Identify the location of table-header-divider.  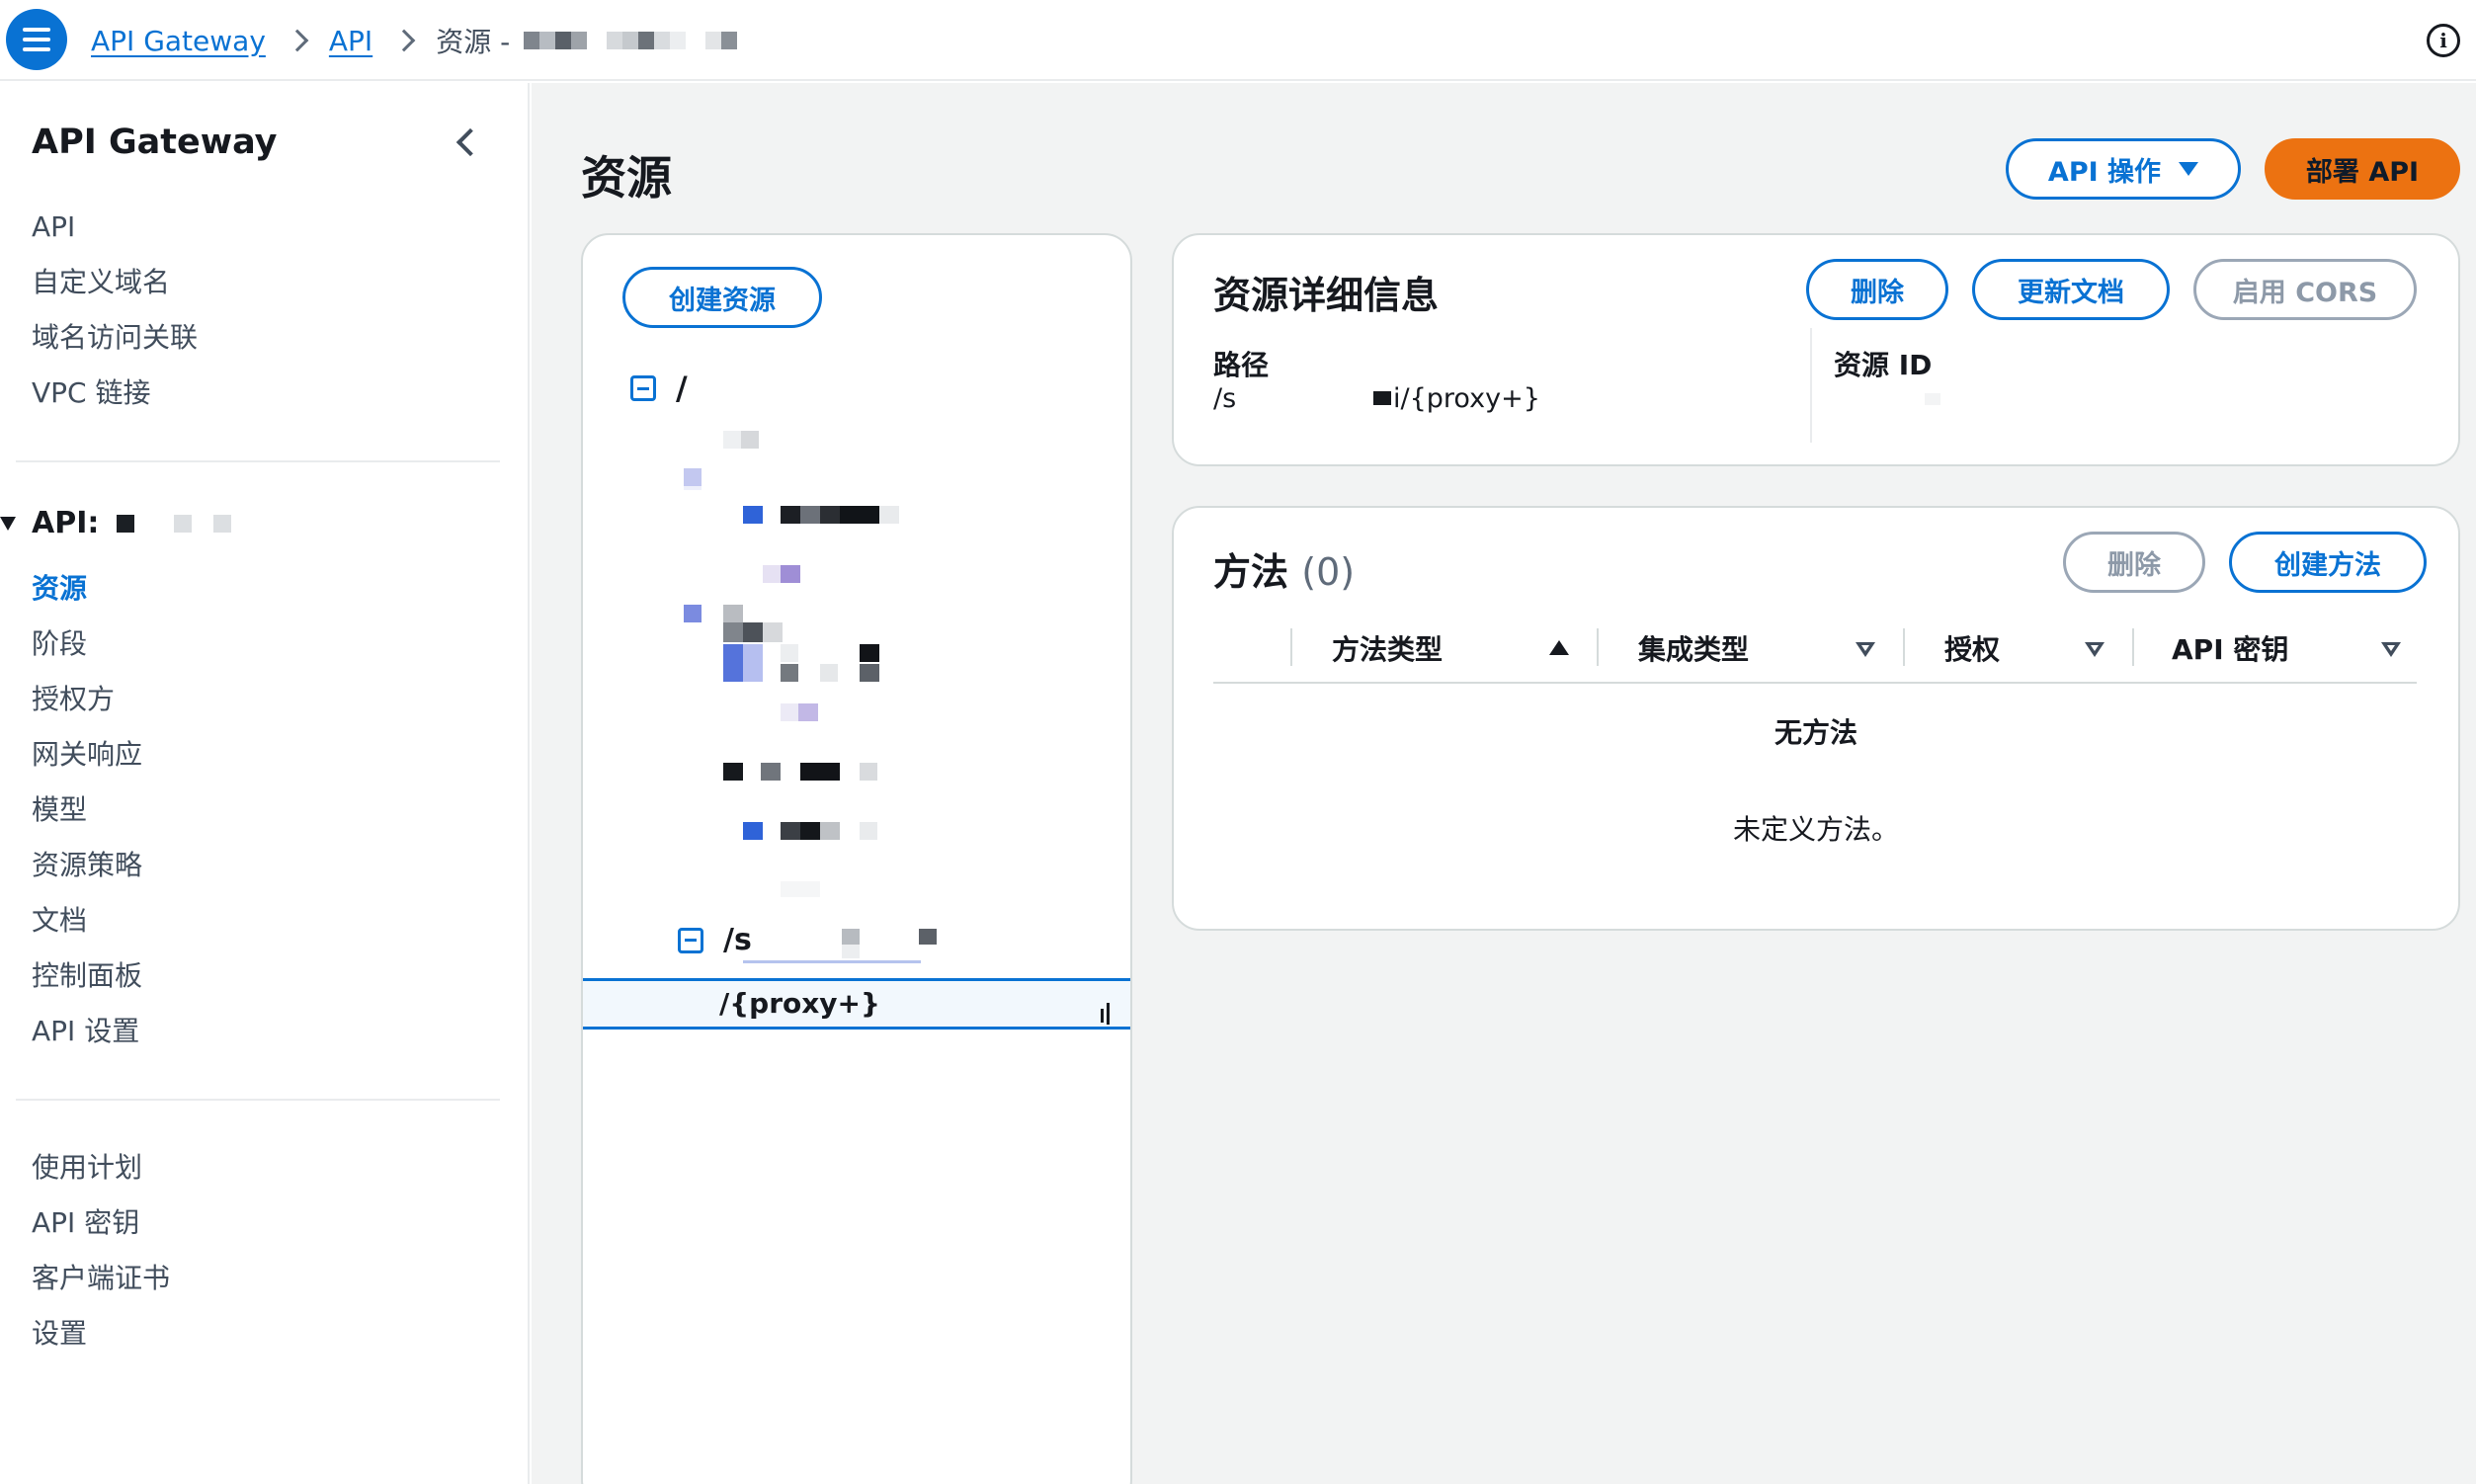
(1815, 683).